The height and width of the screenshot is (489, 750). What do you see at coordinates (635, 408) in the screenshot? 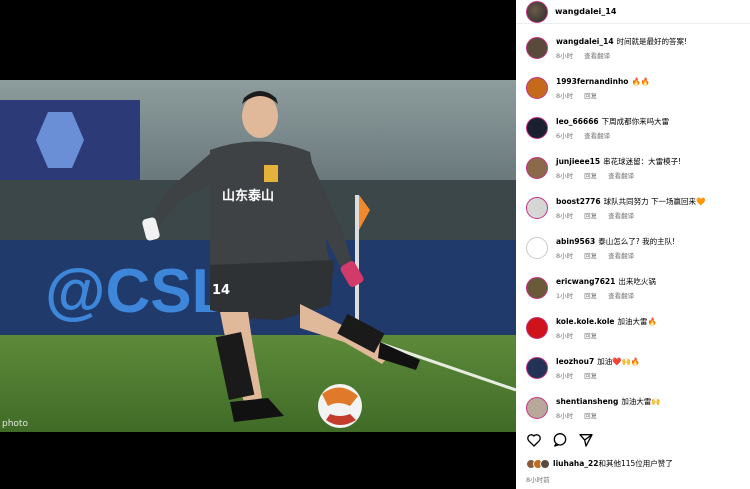
I see `comment-item: shentiansheng 加油大雷🙌 8小时 回复` at bounding box center [635, 408].